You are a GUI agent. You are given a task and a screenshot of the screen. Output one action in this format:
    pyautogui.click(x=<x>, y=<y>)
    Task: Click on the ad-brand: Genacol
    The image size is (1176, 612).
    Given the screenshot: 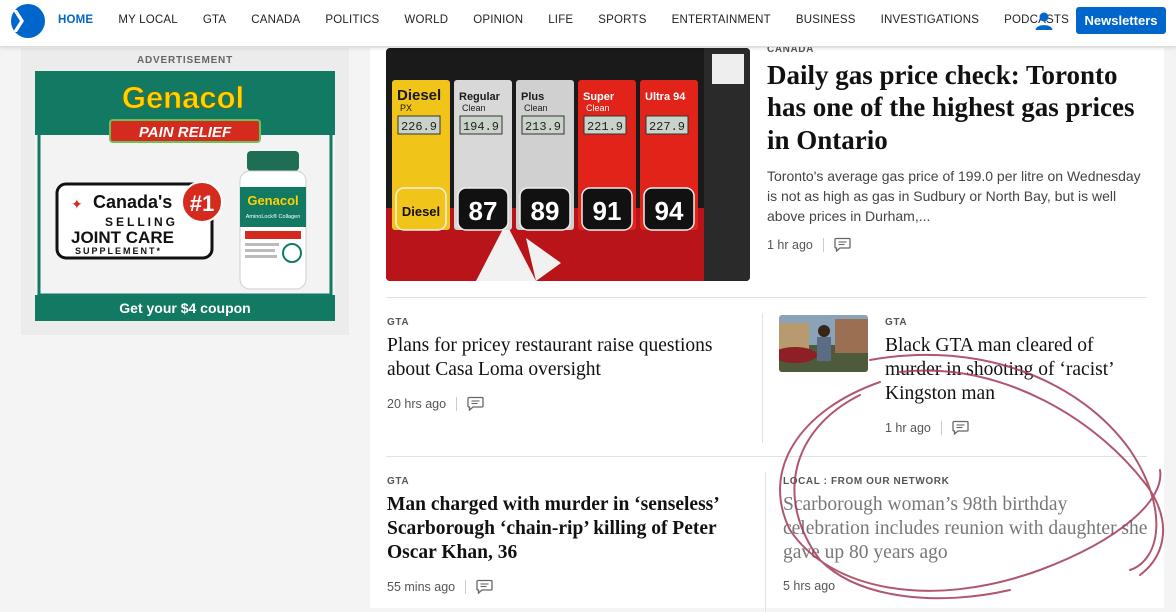 What is the action you would take?
    pyautogui.click(x=183, y=97)
    